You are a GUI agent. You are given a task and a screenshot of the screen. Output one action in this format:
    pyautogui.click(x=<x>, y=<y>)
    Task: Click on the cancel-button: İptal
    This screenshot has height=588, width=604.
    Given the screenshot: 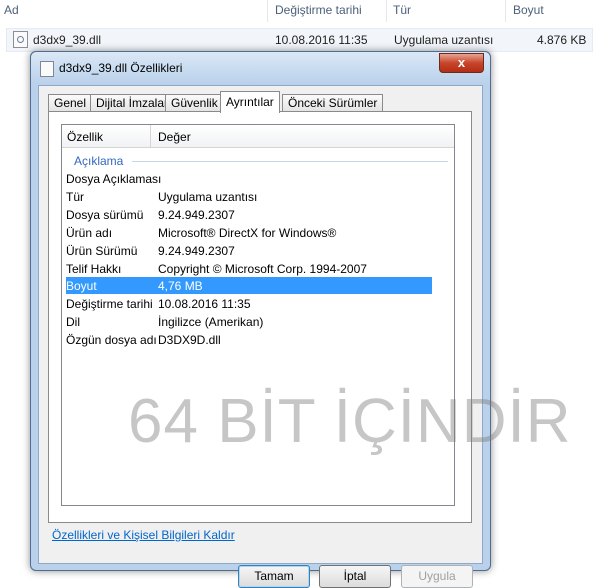 What is the action you would take?
    pyautogui.click(x=355, y=576)
    